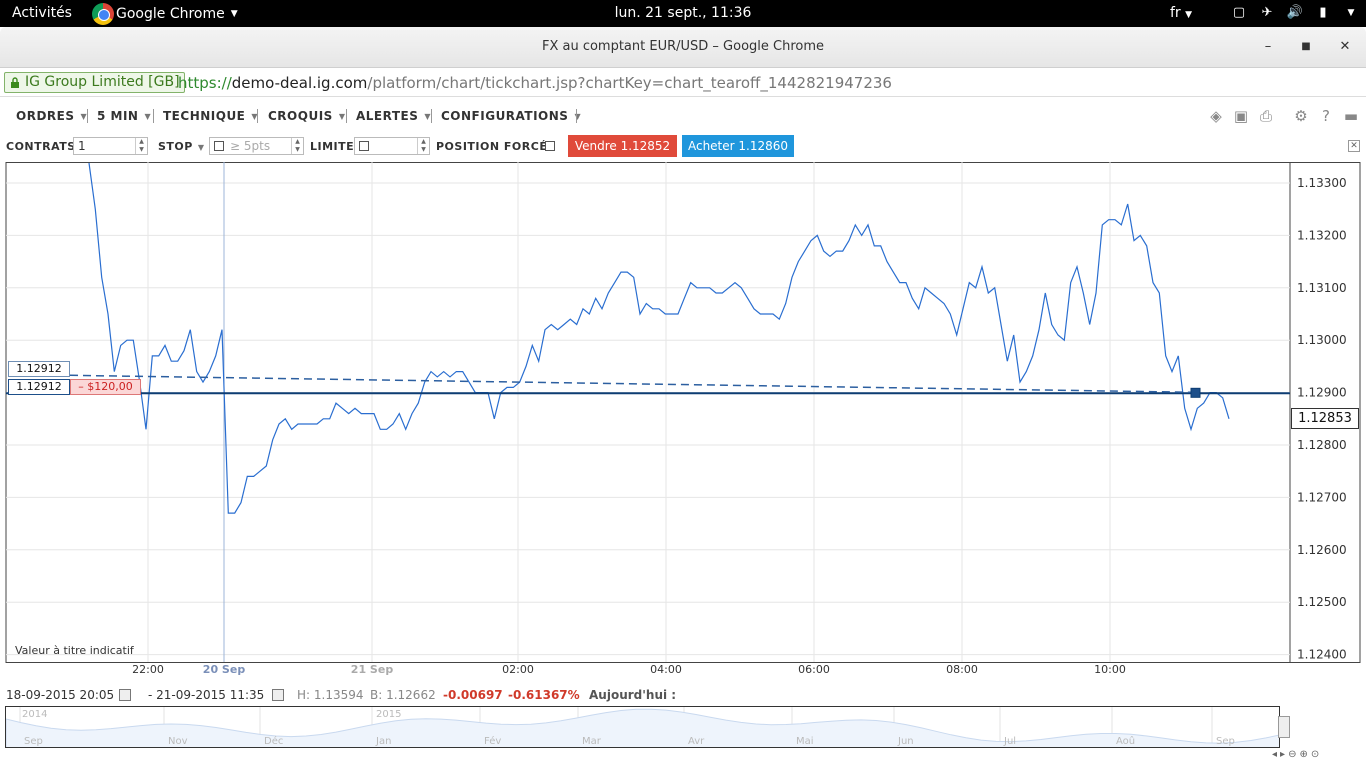  I want to click on scroll-left-icon: ◂, so click(1276, 754).